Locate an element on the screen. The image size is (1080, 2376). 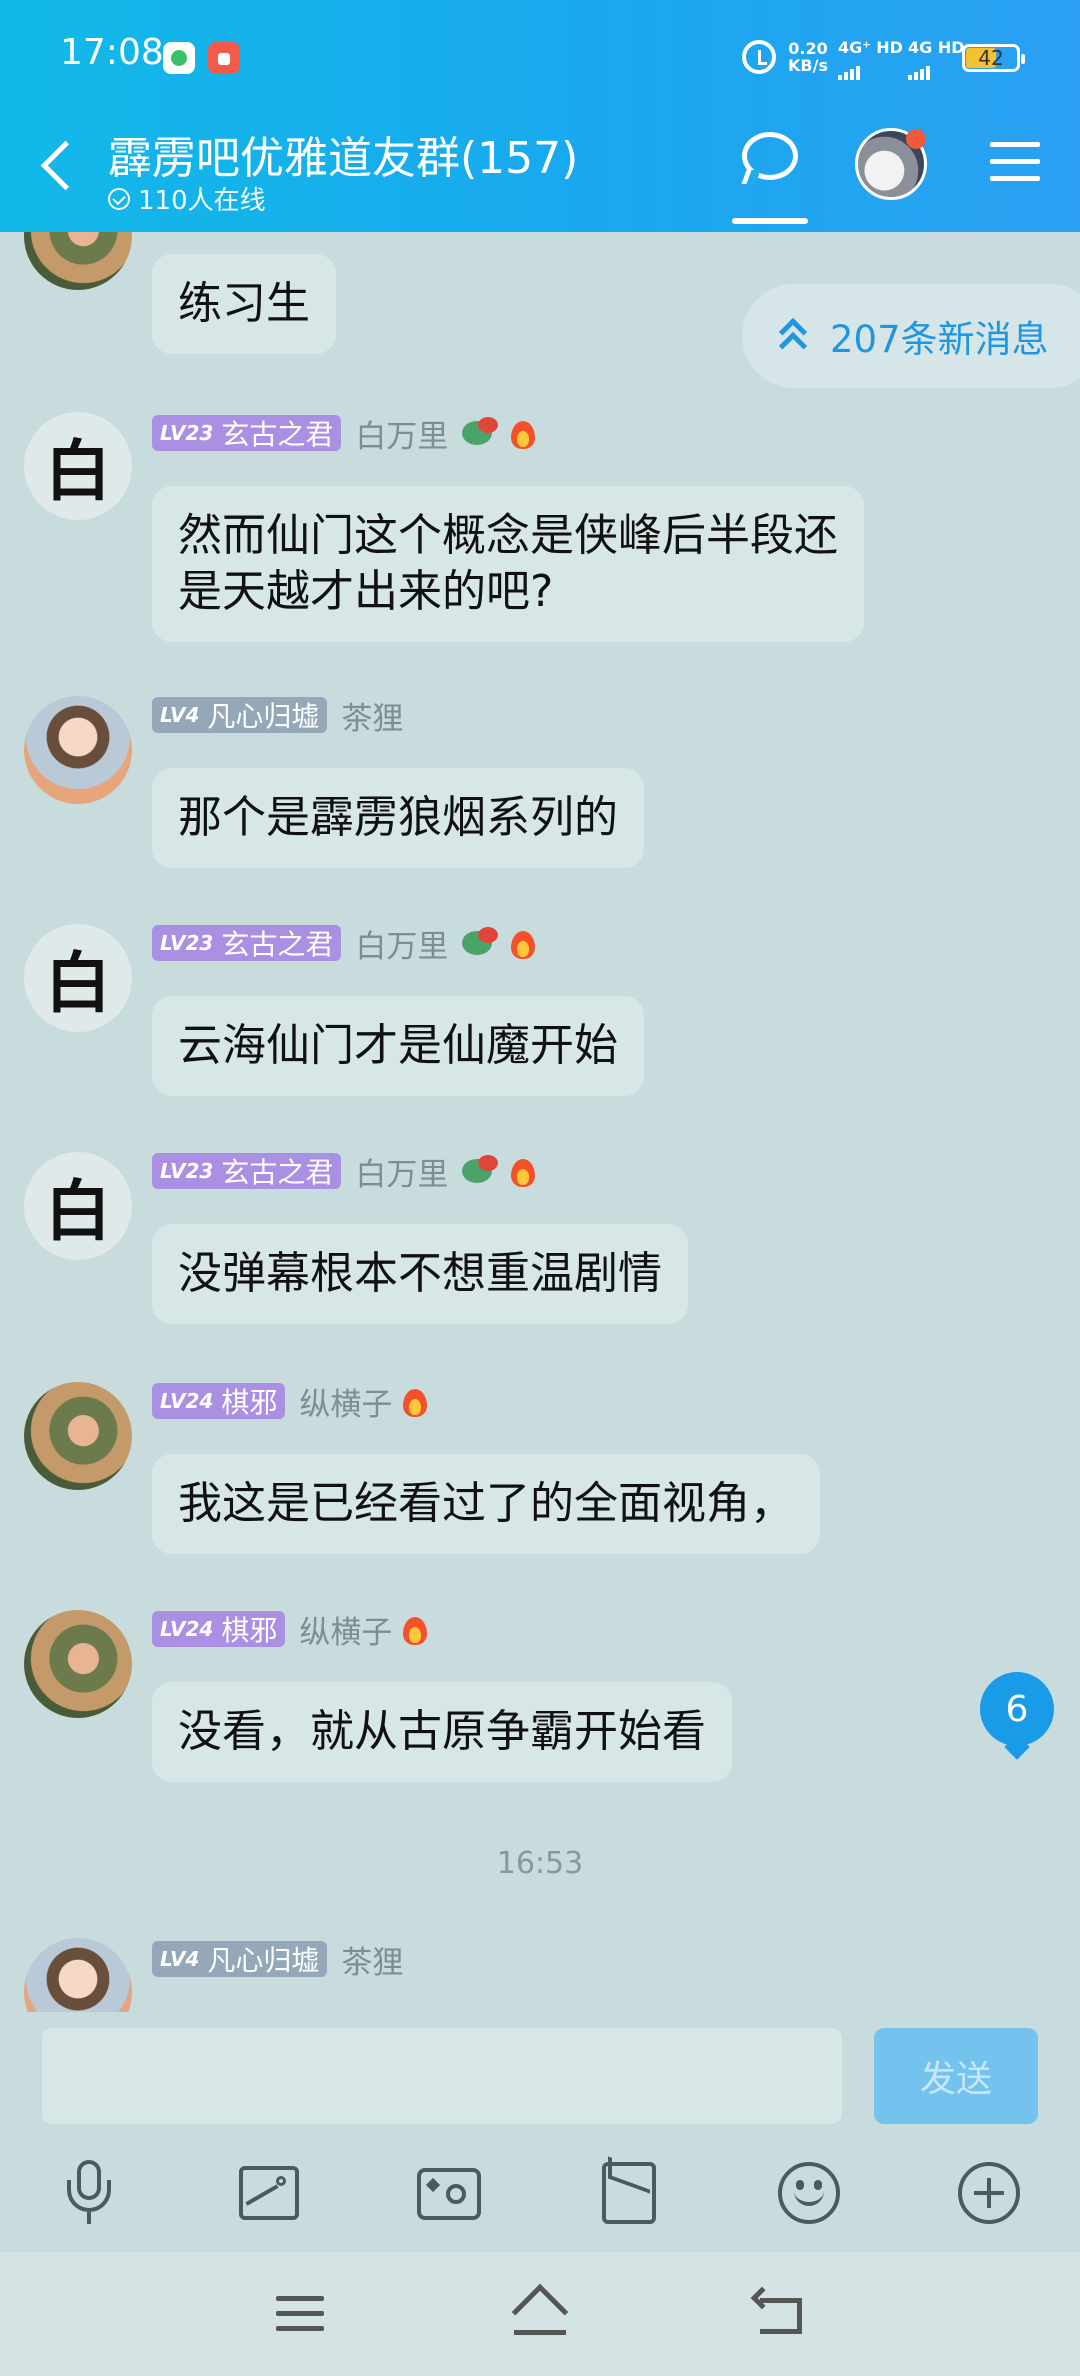
message-bubble: 我这是已经看过了的全面视角， is located at coordinates (486, 1504).